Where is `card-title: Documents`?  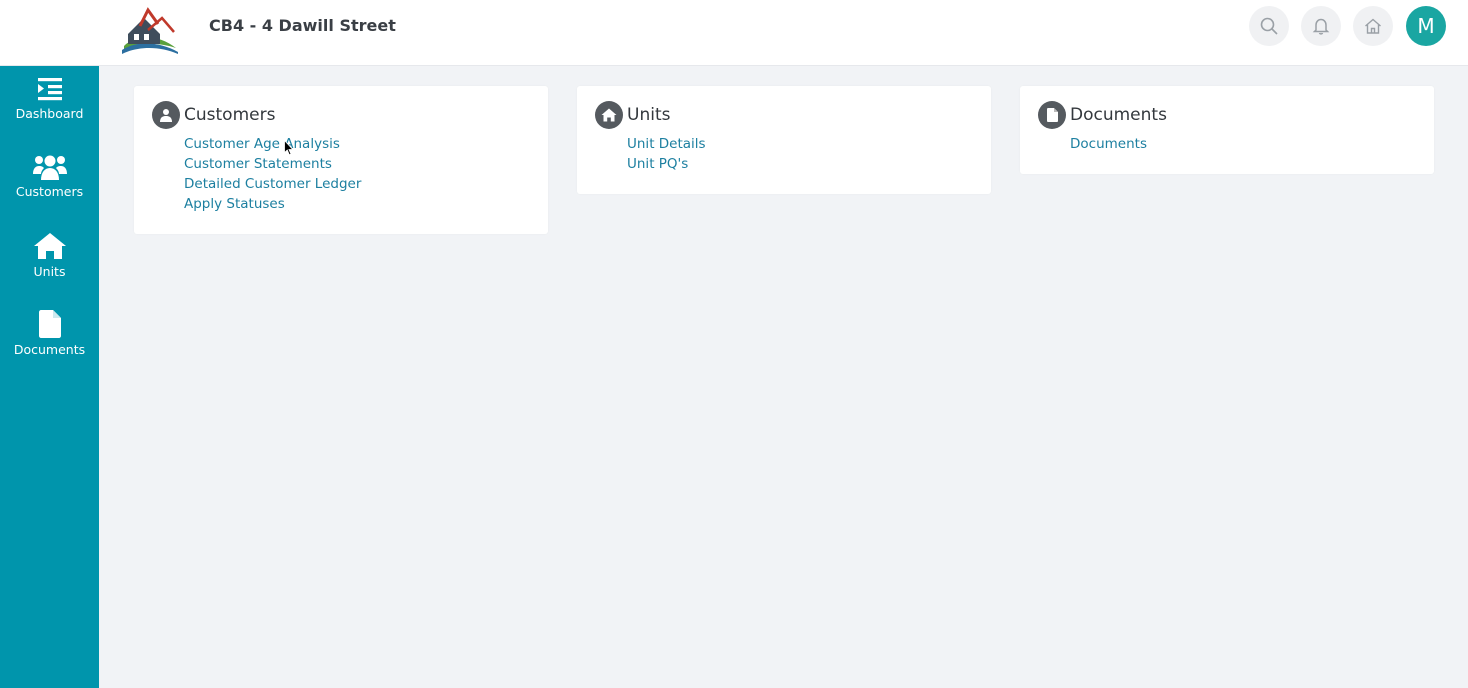 card-title: Documents is located at coordinates (1118, 115).